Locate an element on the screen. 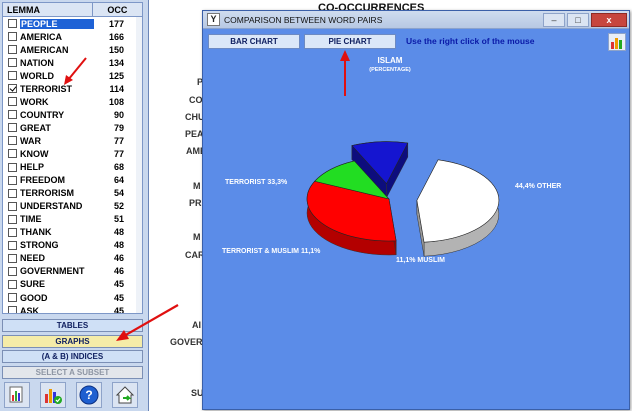 This screenshot has height=411, width=632. occ-column-header: OCC is located at coordinates (117, 9).